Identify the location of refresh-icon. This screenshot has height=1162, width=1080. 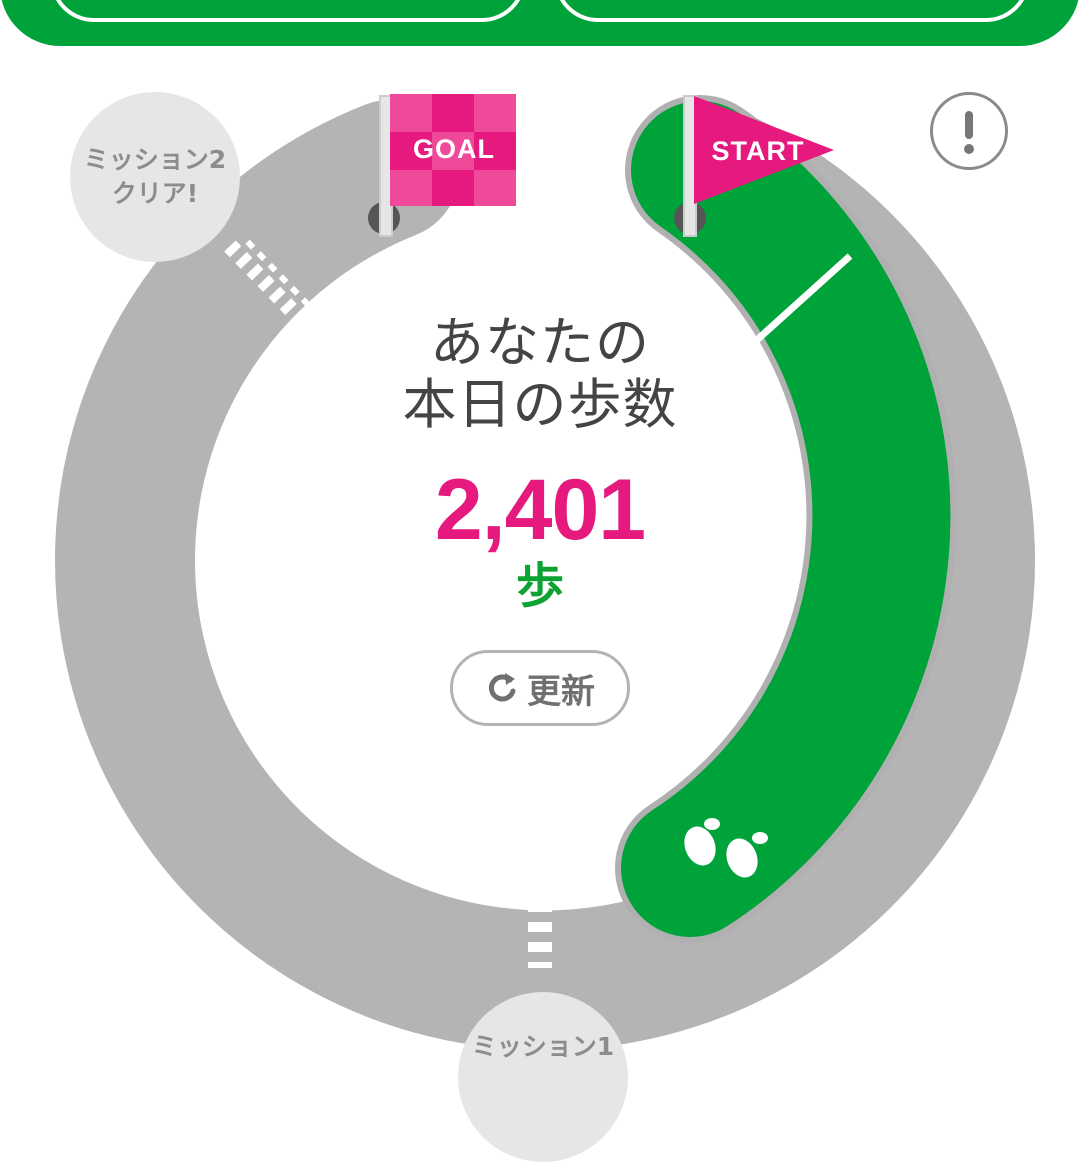
(502, 687).